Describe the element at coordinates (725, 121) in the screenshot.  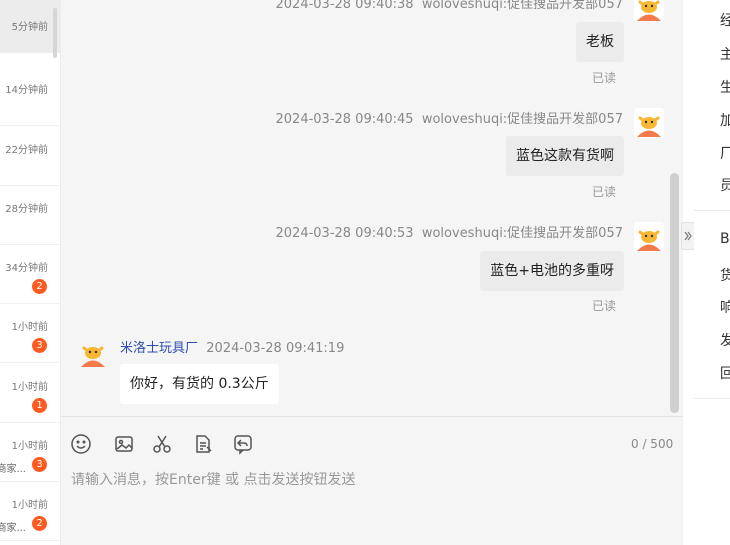
I see `info-label: 加` at that location.